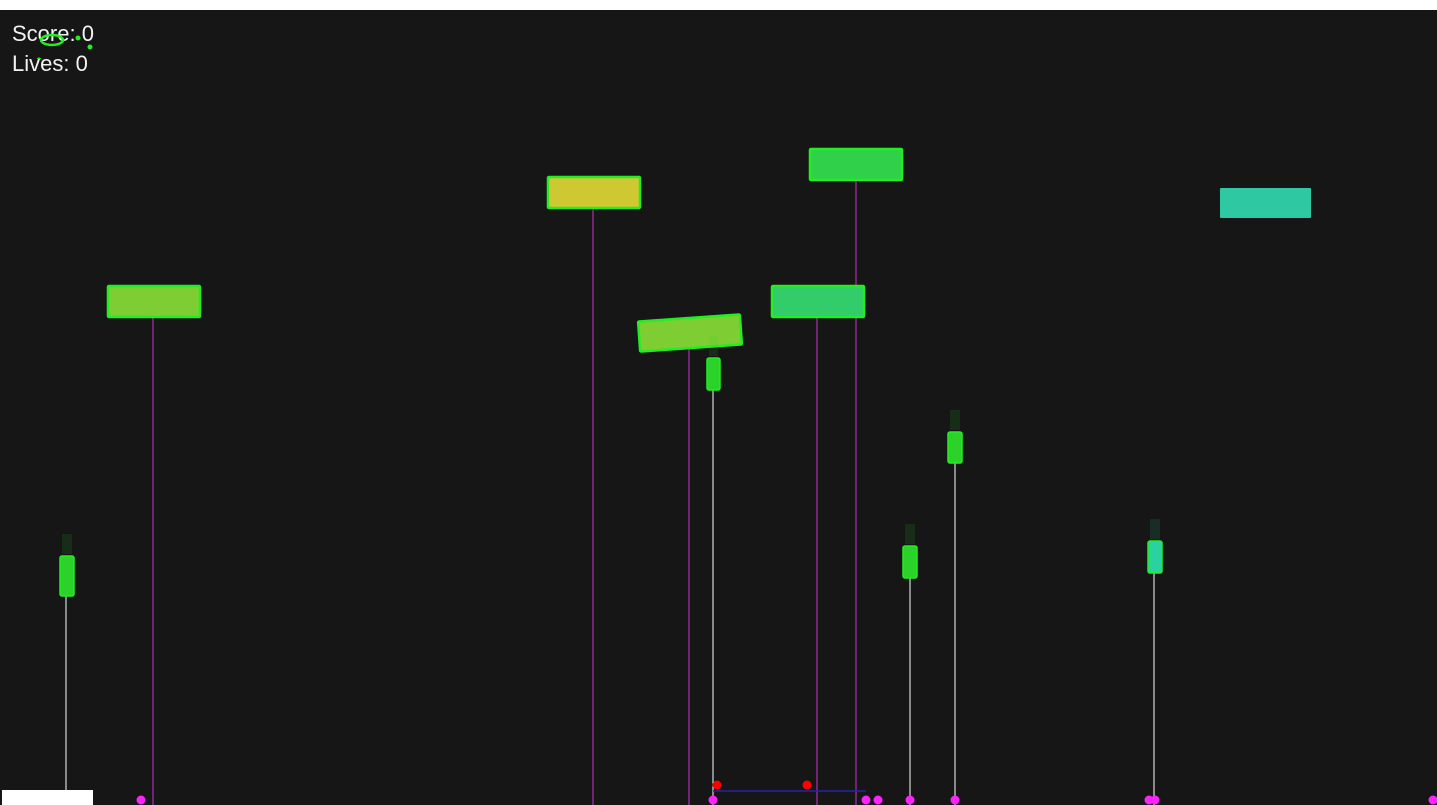  What do you see at coordinates (50, 63) in the screenshot?
I see `lives-label: Lives: 0` at bounding box center [50, 63].